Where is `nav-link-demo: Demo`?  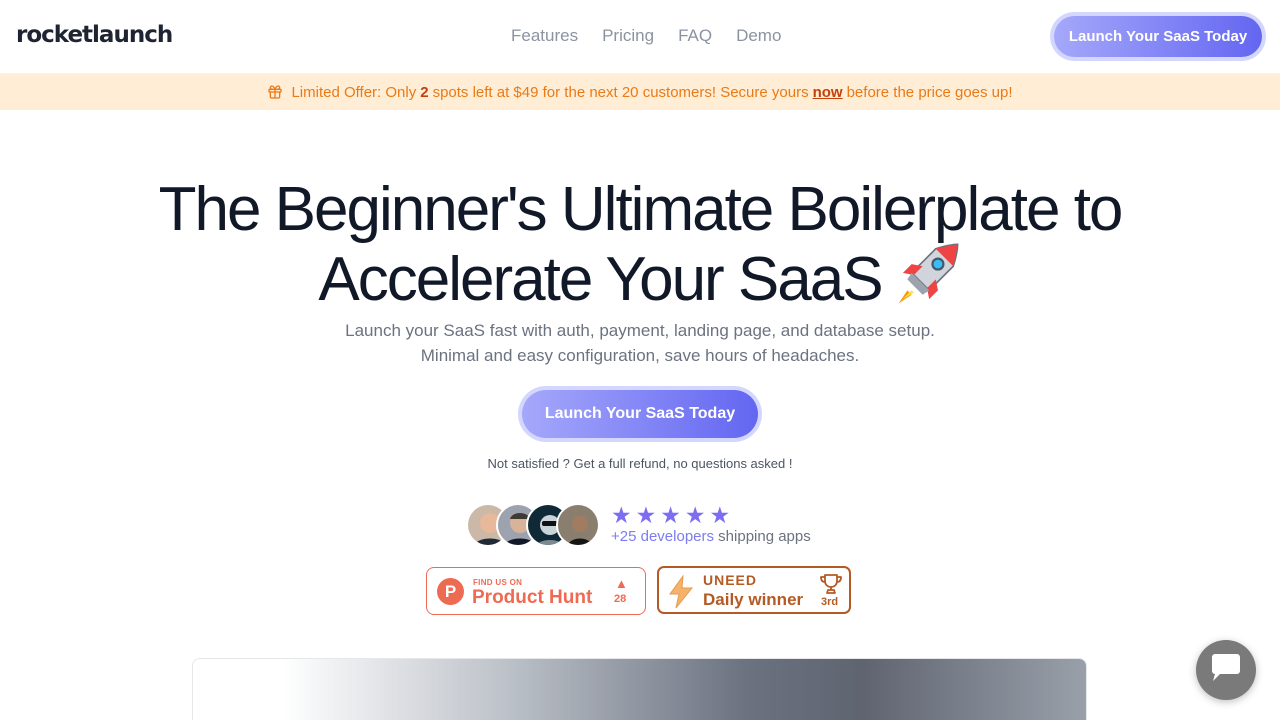
nav-link-demo: Demo is located at coordinates (758, 36).